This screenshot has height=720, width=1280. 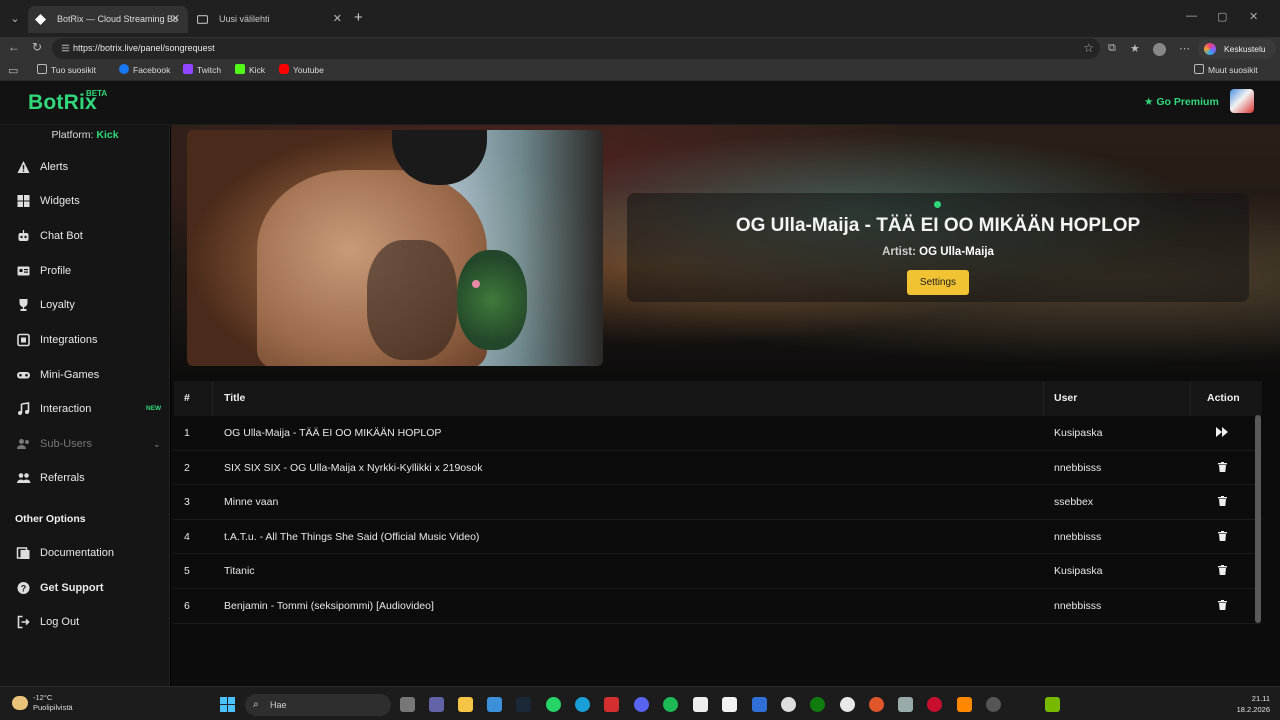 I want to click on bookmark-kick: Kick, so click(x=250, y=70).